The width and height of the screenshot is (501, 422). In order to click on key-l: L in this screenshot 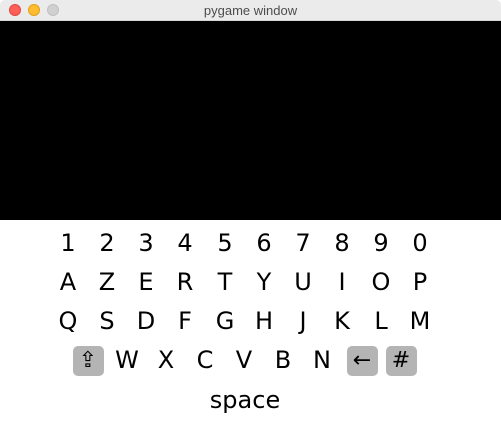, I will do `click(381, 321)`.